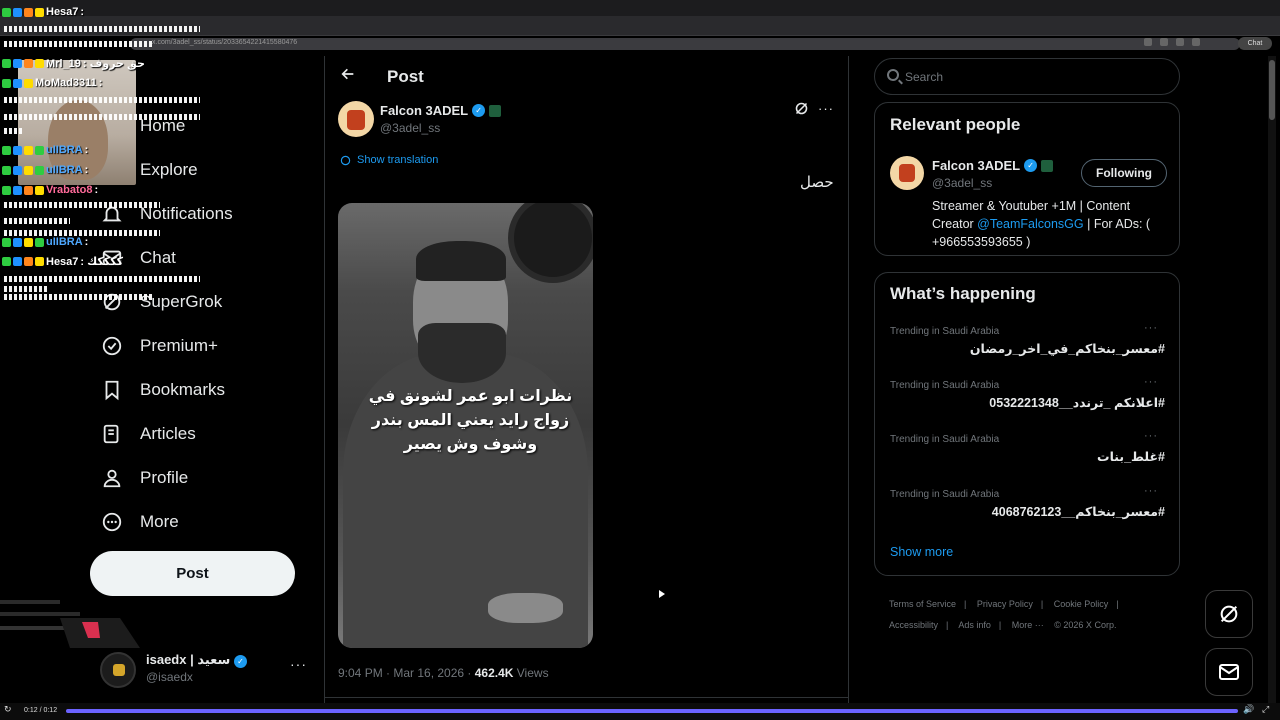 This screenshot has width=1280, height=720. What do you see at coordinates (410, 128) in the screenshot?
I see `author-handle: @3adel_ss` at bounding box center [410, 128].